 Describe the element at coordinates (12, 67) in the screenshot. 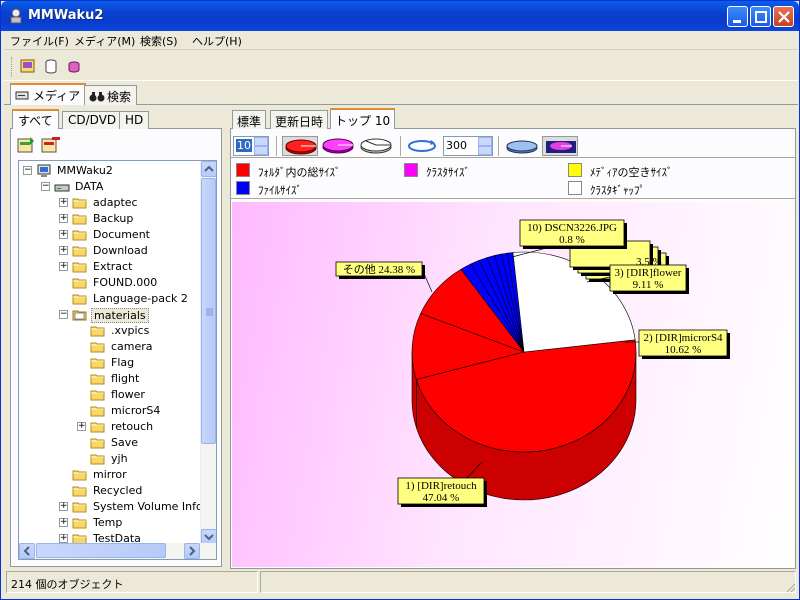

I see `toolbar-grip` at that location.